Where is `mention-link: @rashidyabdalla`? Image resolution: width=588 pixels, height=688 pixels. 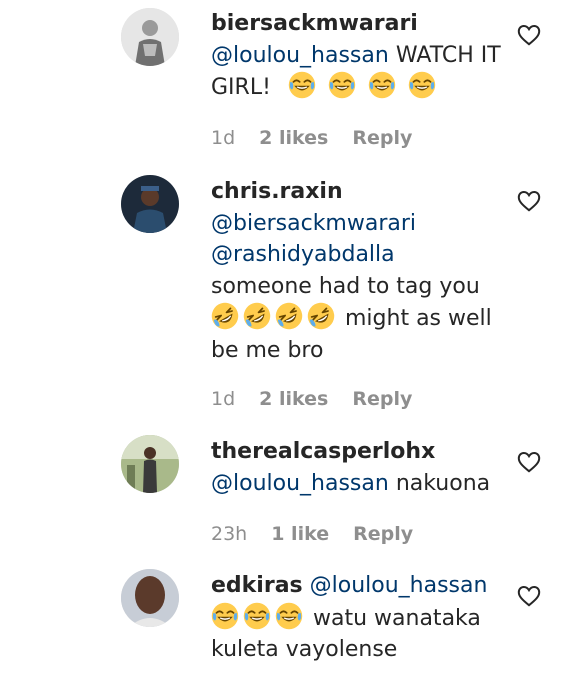
mention-link: @rashidyabdalla is located at coordinates (303, 254).